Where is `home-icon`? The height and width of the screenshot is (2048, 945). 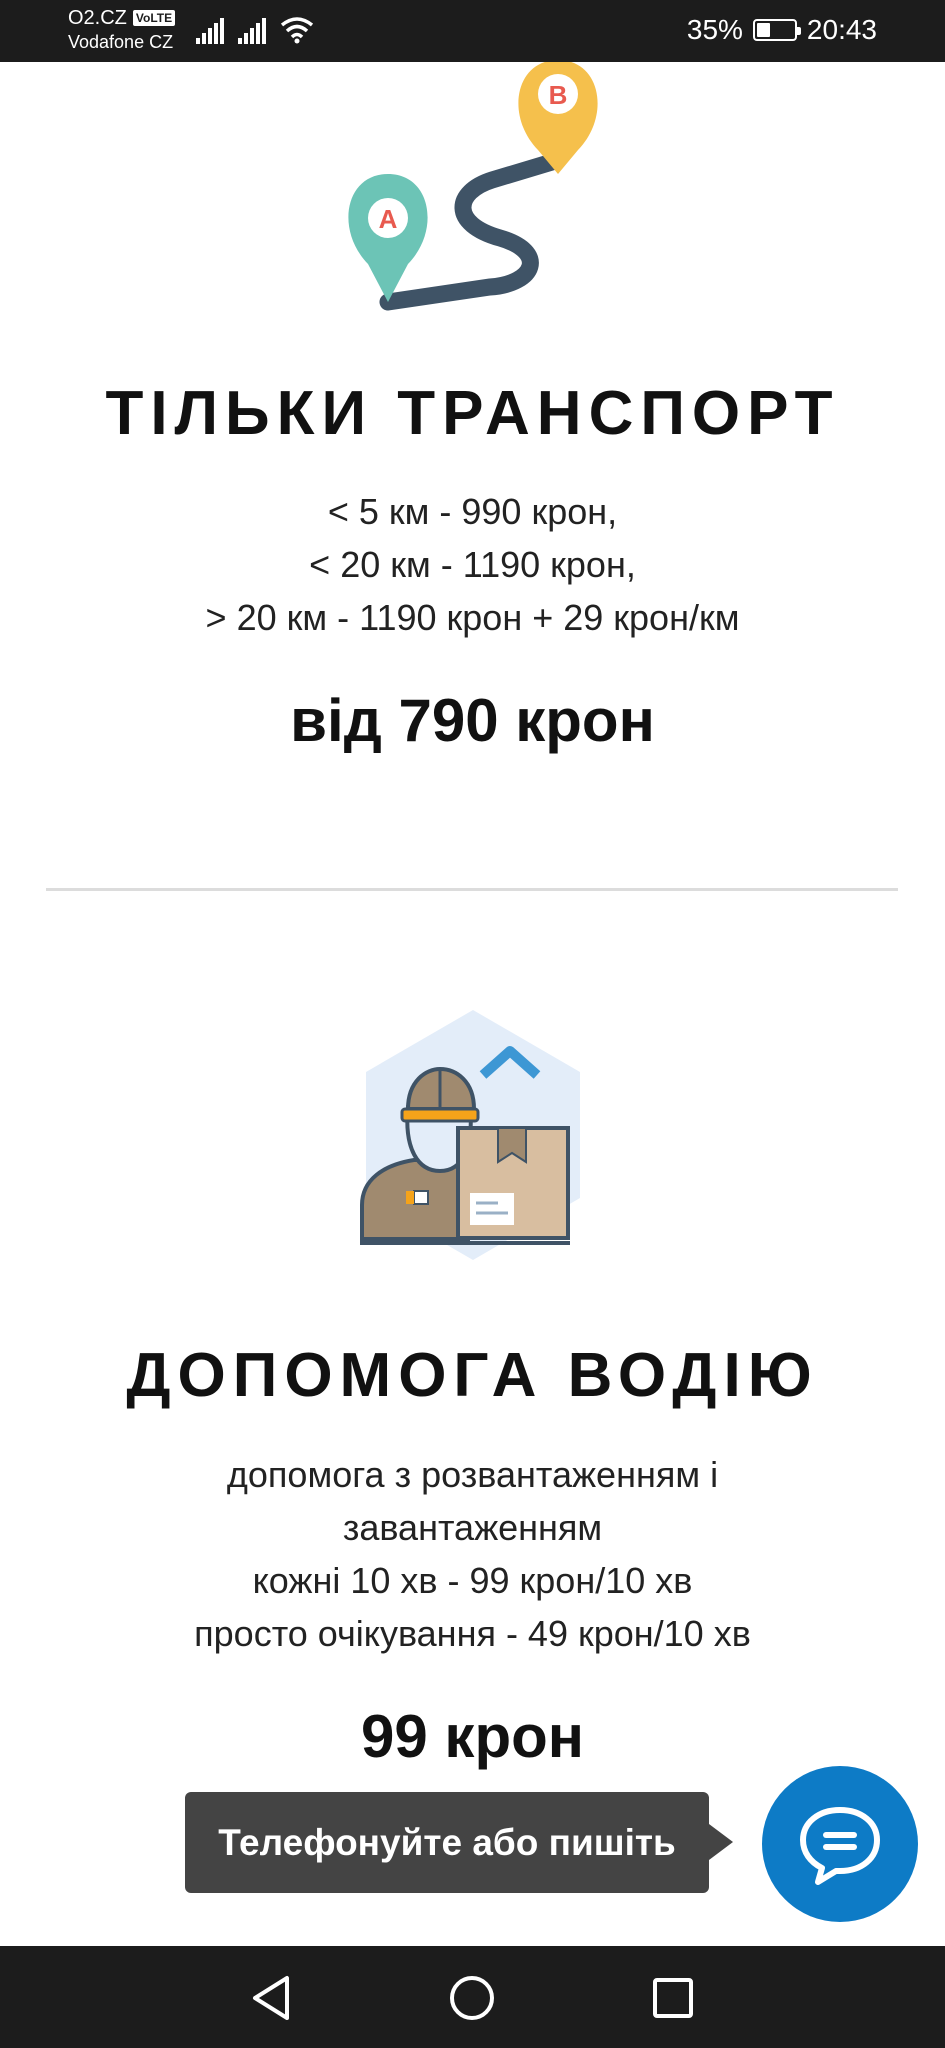 home-icon is located at coordinates (472, 1998).